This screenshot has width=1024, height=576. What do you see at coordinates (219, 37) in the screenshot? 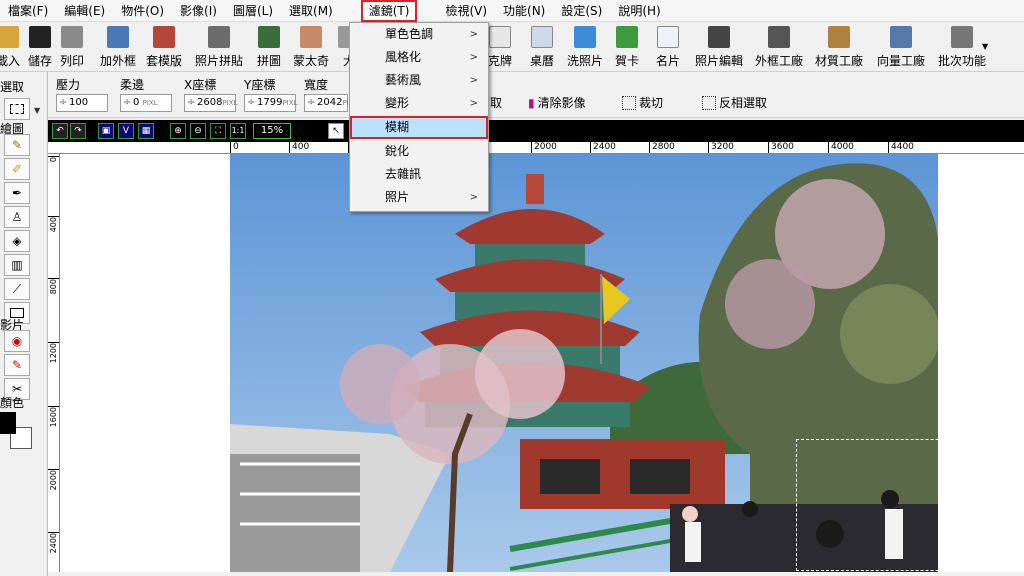
I see `collage-icon` at bounding box center [219, 37].